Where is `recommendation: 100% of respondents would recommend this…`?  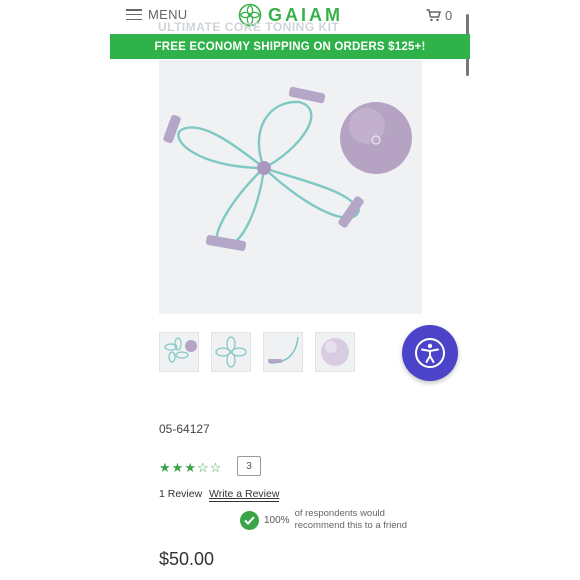
recommendation: 100% of respondents would recommend this… is located at coordinates (332, 520).